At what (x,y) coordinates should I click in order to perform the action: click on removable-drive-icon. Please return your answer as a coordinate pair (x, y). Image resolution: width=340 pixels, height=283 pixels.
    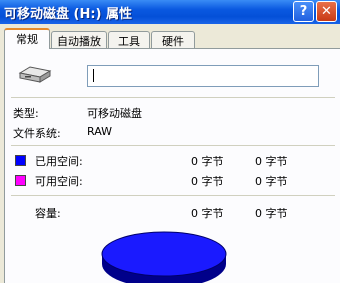
    Looking at the image, I should click on (35, 74).